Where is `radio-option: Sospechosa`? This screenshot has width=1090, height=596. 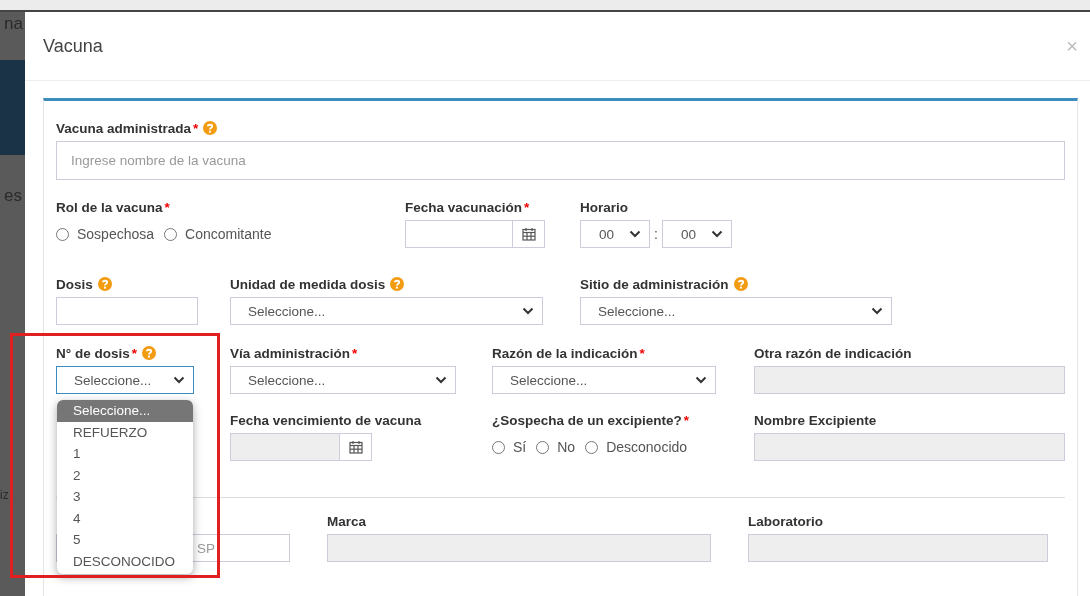 radio-option: Sospechosa is located at coordinates (105, 234).